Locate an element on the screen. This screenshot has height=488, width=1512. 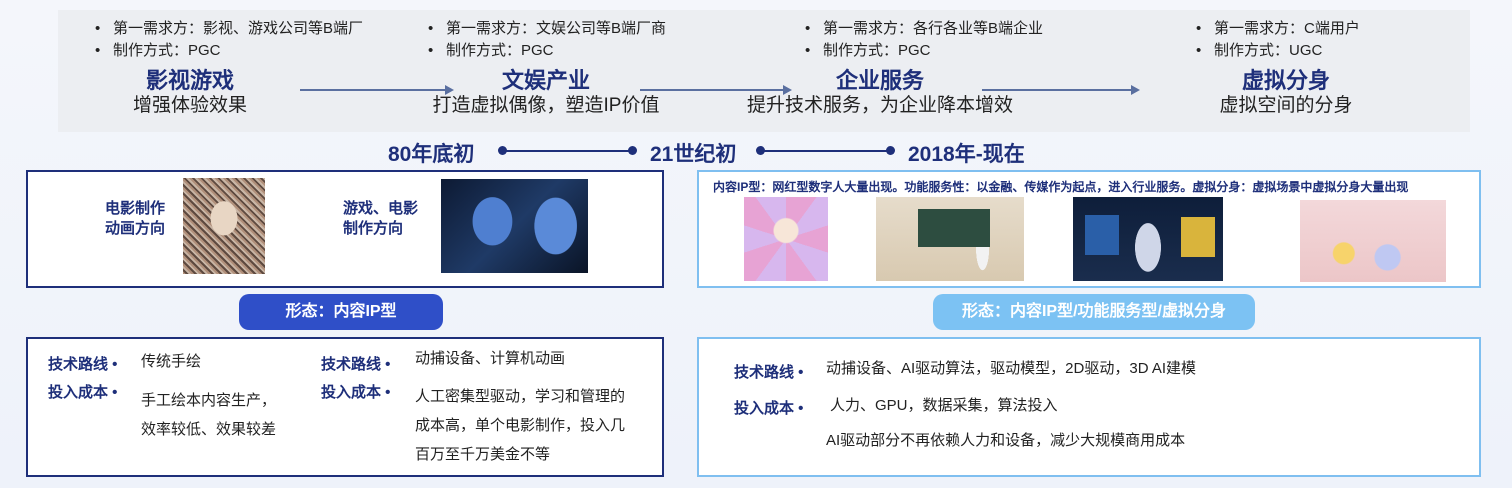
stage-title: 虚拟分身 is located at coordinates (1285, 80).